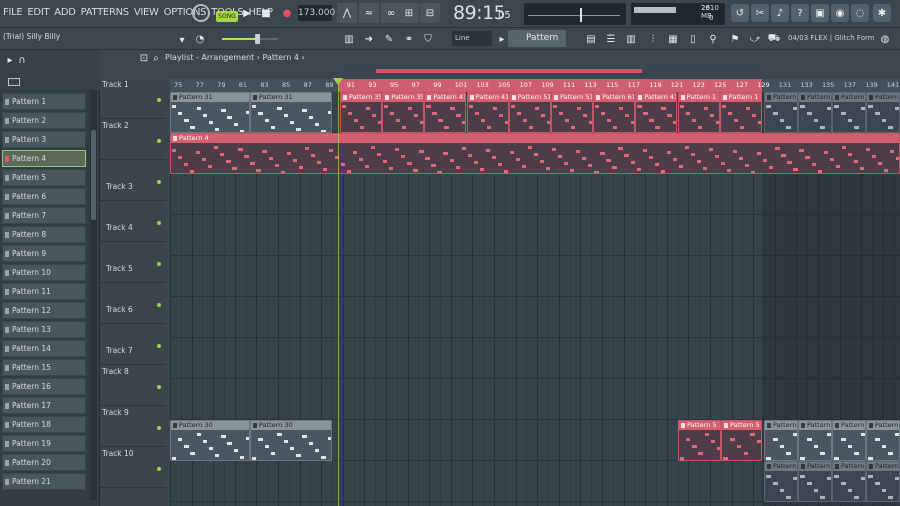 The image size is (900, 506). What do you see at coordinates (780, 13) in the screenshot?
I see `mic-icon: ♪` at bounding box center [780, 13].